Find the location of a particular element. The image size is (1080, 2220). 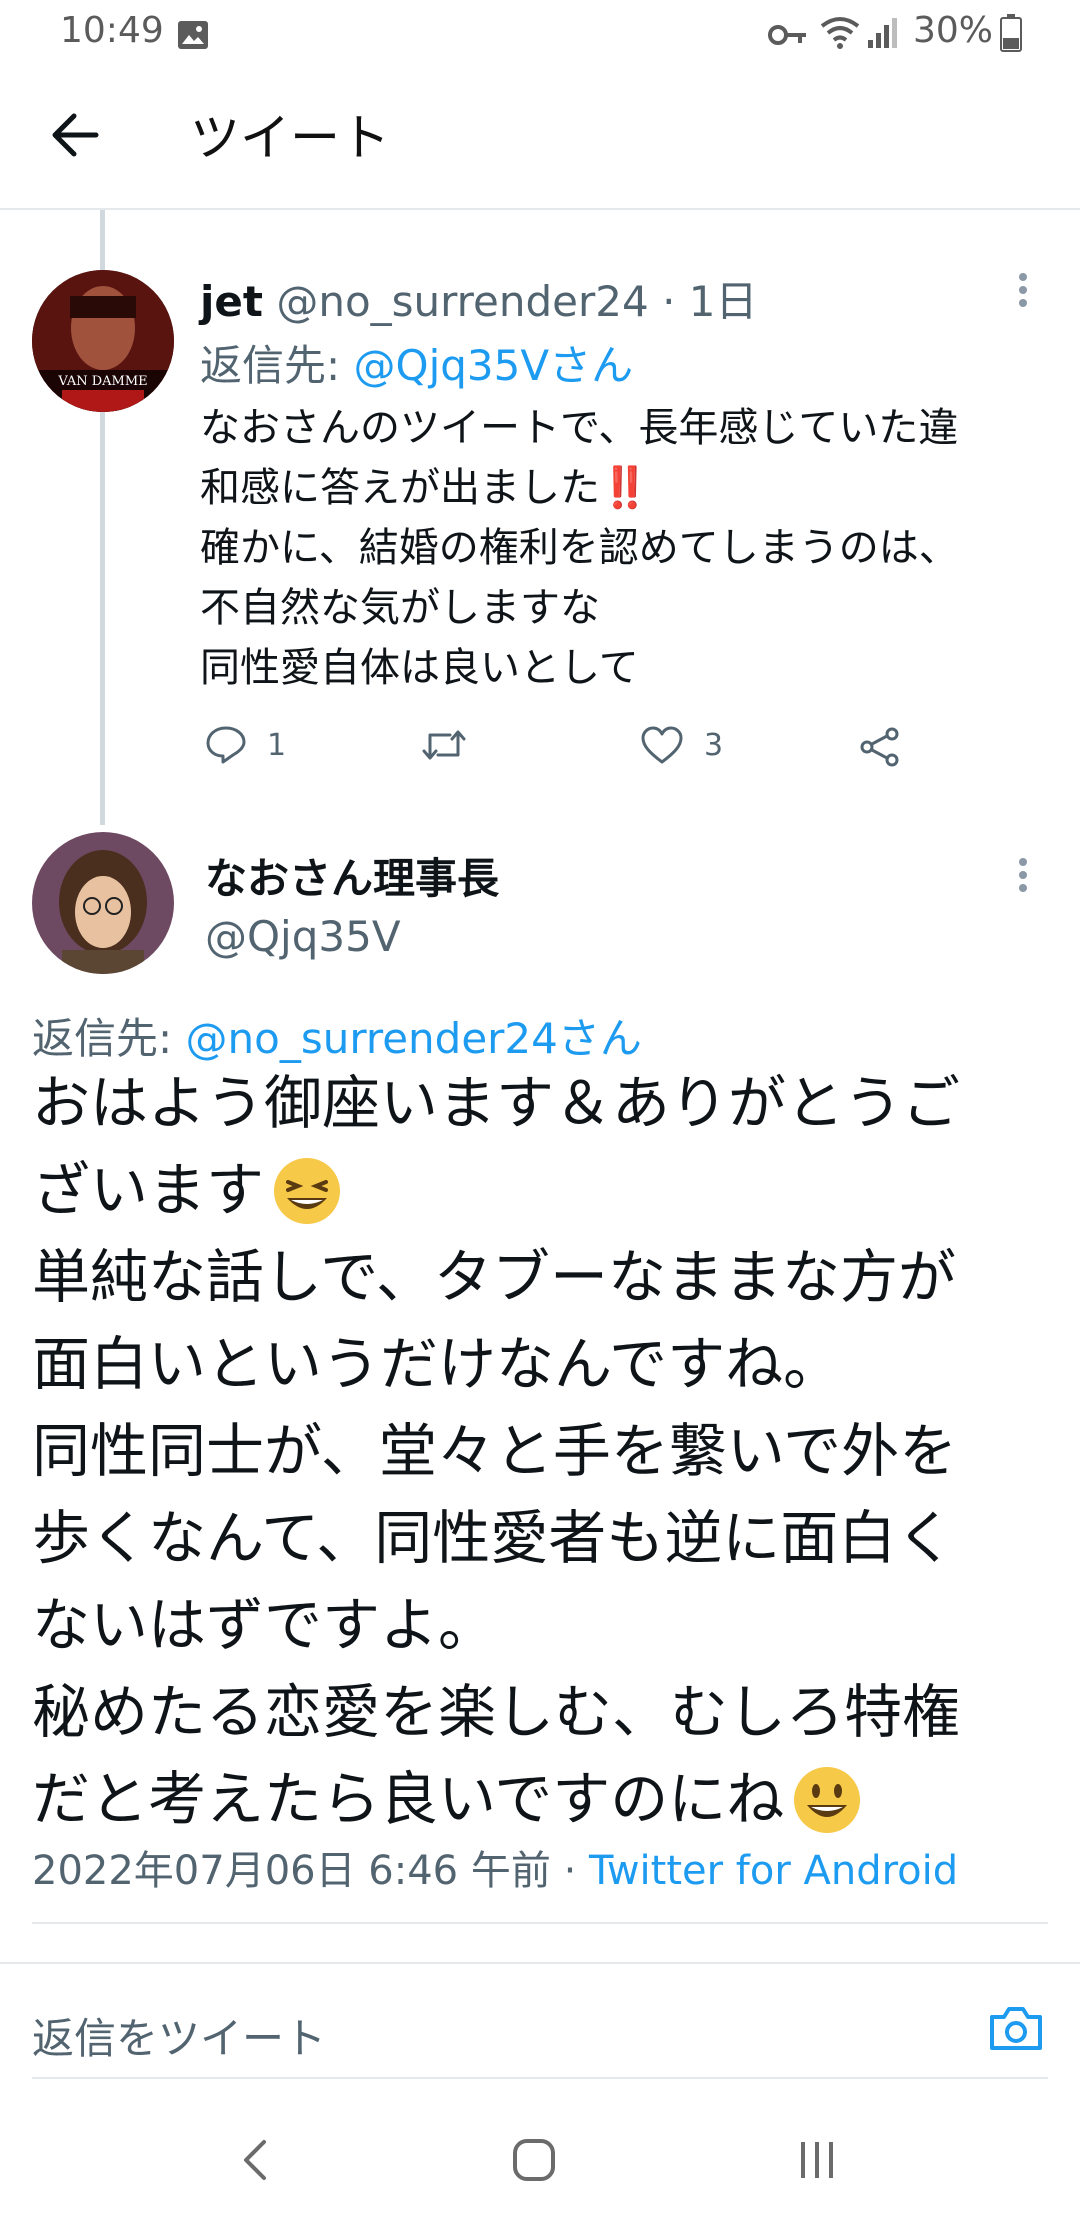

tweet-line: ないはずですよ。 is located at coordinates (264, 1625).